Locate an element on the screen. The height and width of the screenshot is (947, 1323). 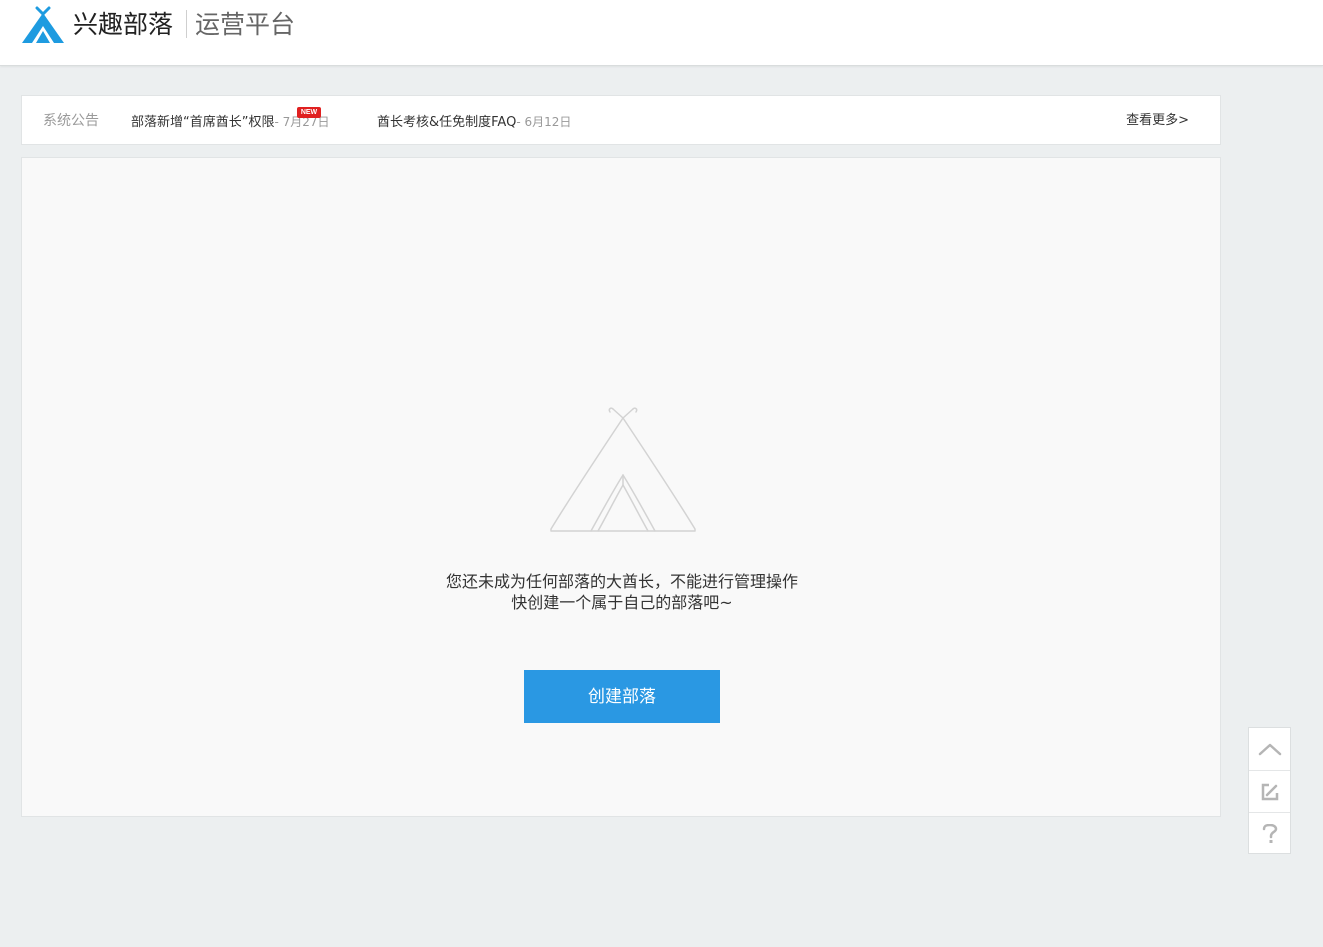
notice-item-faq: 酋长考核&任免制度FAQ- 6月12日 is located at coordinates (474, 122).